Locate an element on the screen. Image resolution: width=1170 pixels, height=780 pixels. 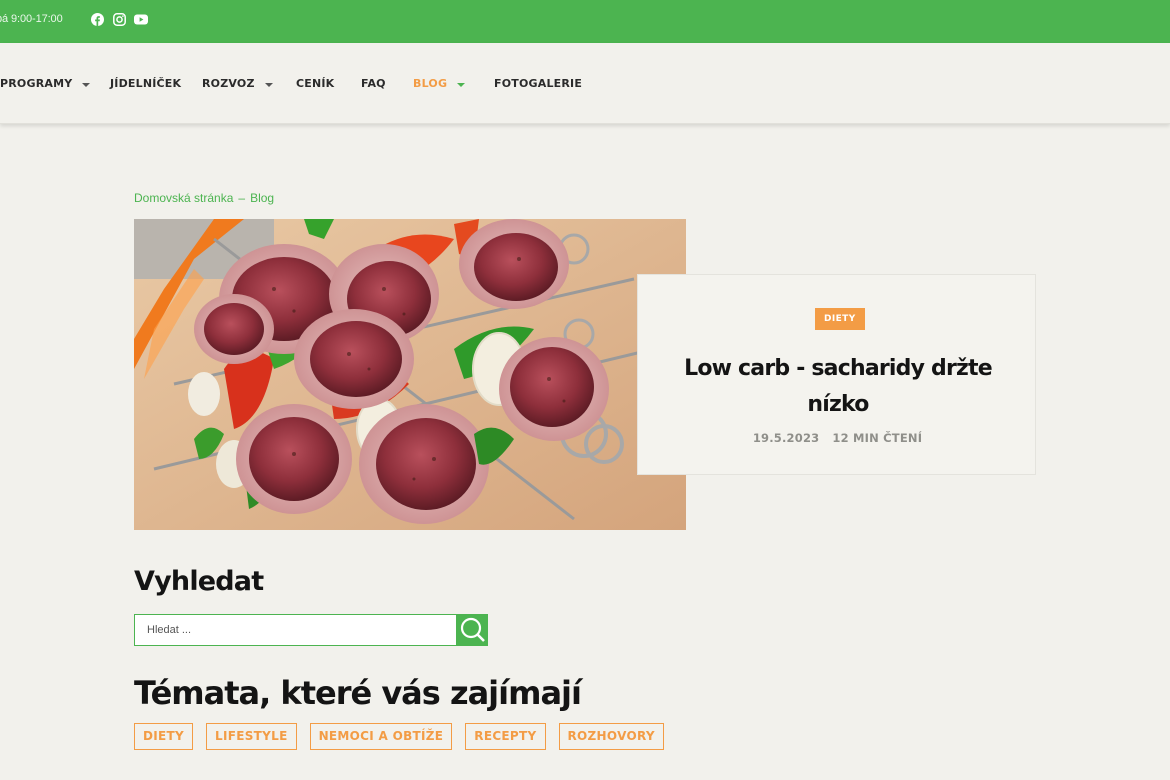
search-heading: Vyhledat is located at coordinates (199, 581).